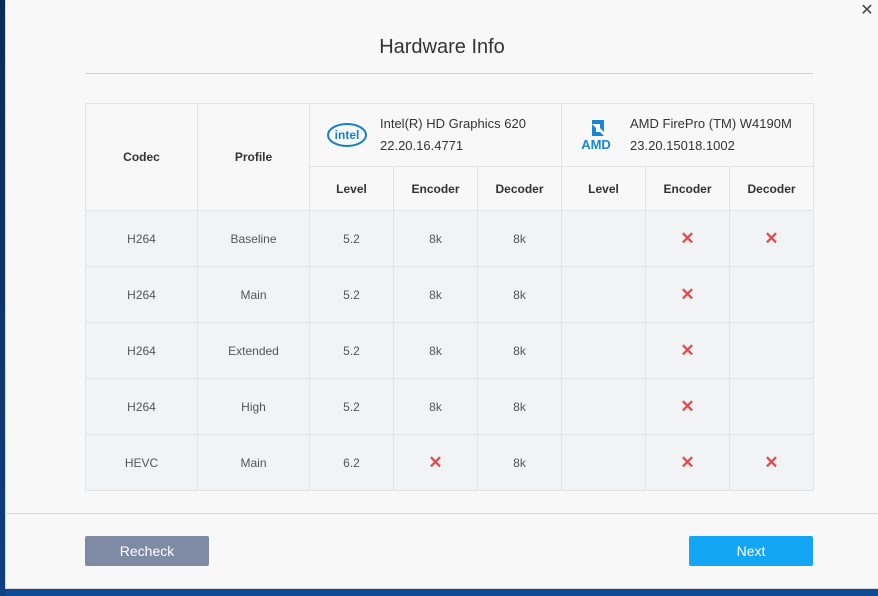  I want to click on recheck-button: Recheck, so click(147, 551).